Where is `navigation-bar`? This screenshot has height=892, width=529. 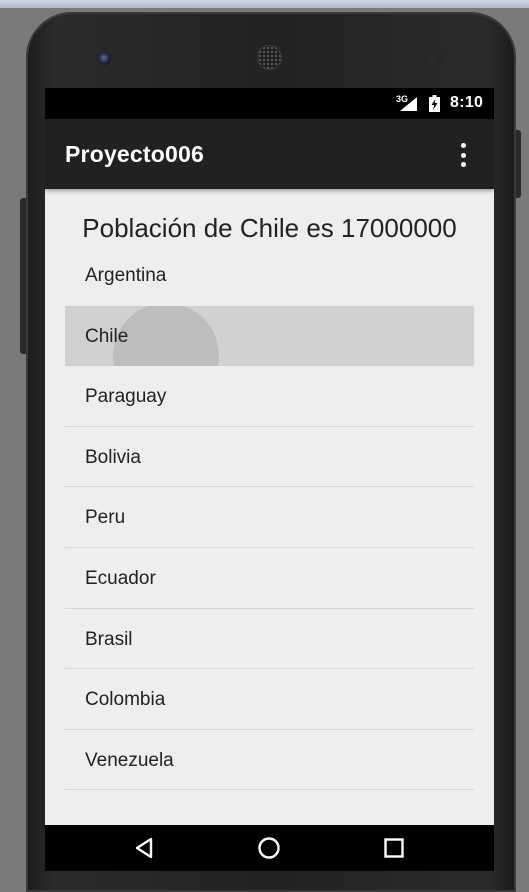 navigation-bar is located at coordinates (269, 848).